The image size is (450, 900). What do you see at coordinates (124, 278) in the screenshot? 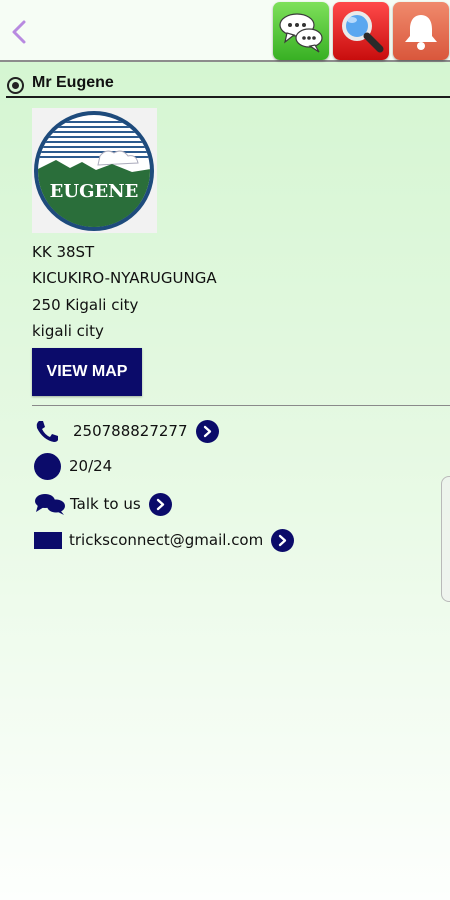
I see `address-line-2: KICUKIRO-NYARUGUNGA` at bounding box center [124, 278].